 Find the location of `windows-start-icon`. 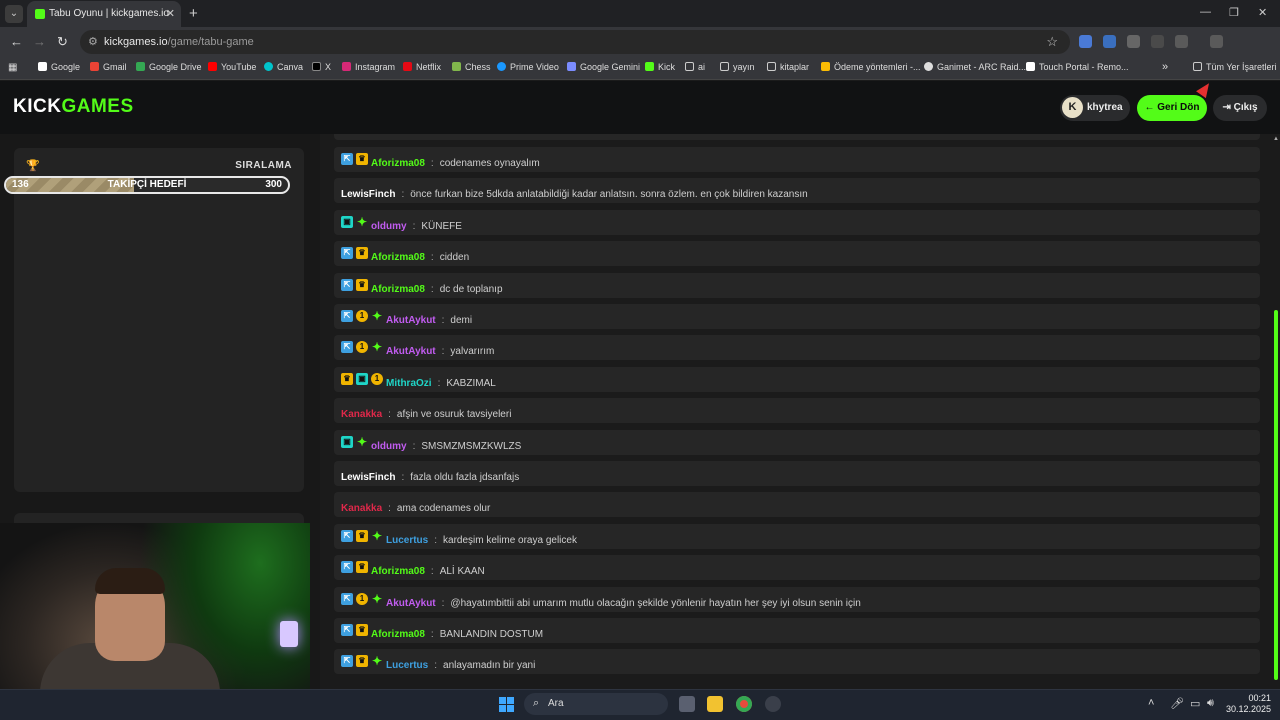

windows-start-icon is located at coordinates (506, 704).